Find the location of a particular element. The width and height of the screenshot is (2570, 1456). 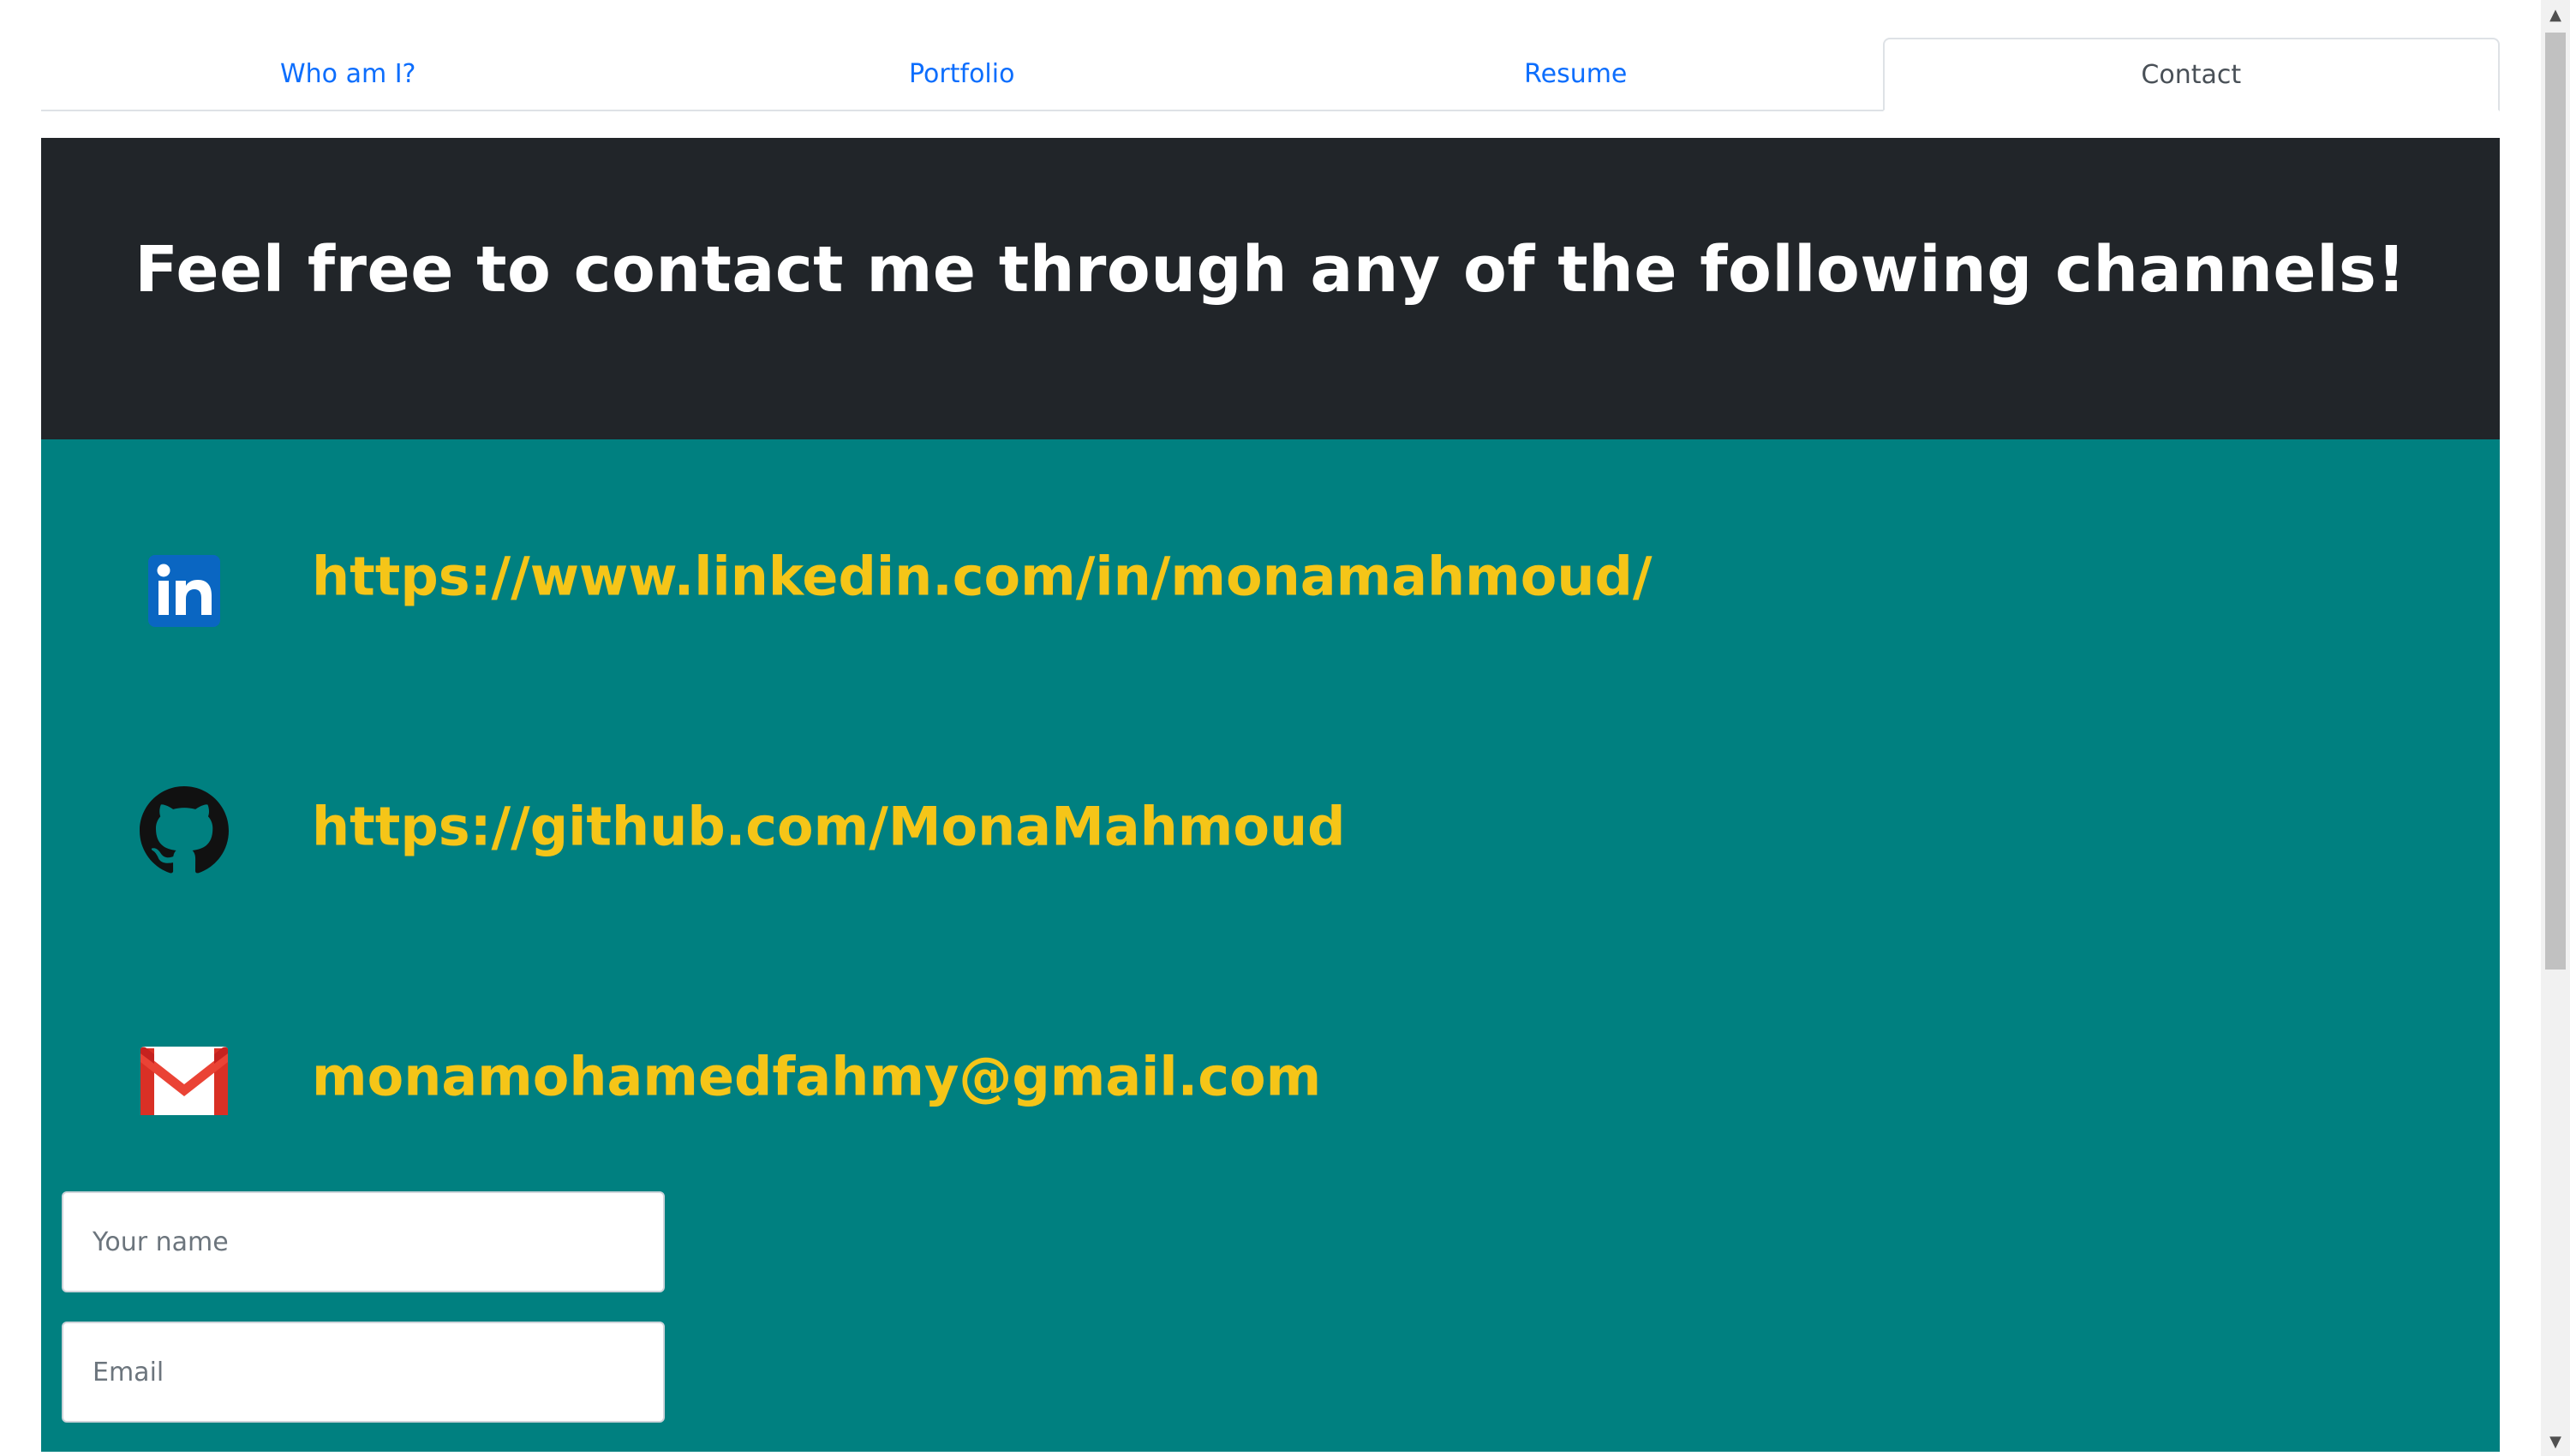

nav-tabs: Who am I? Portfolio Resume Contact is located at coordinates (1270, 74).